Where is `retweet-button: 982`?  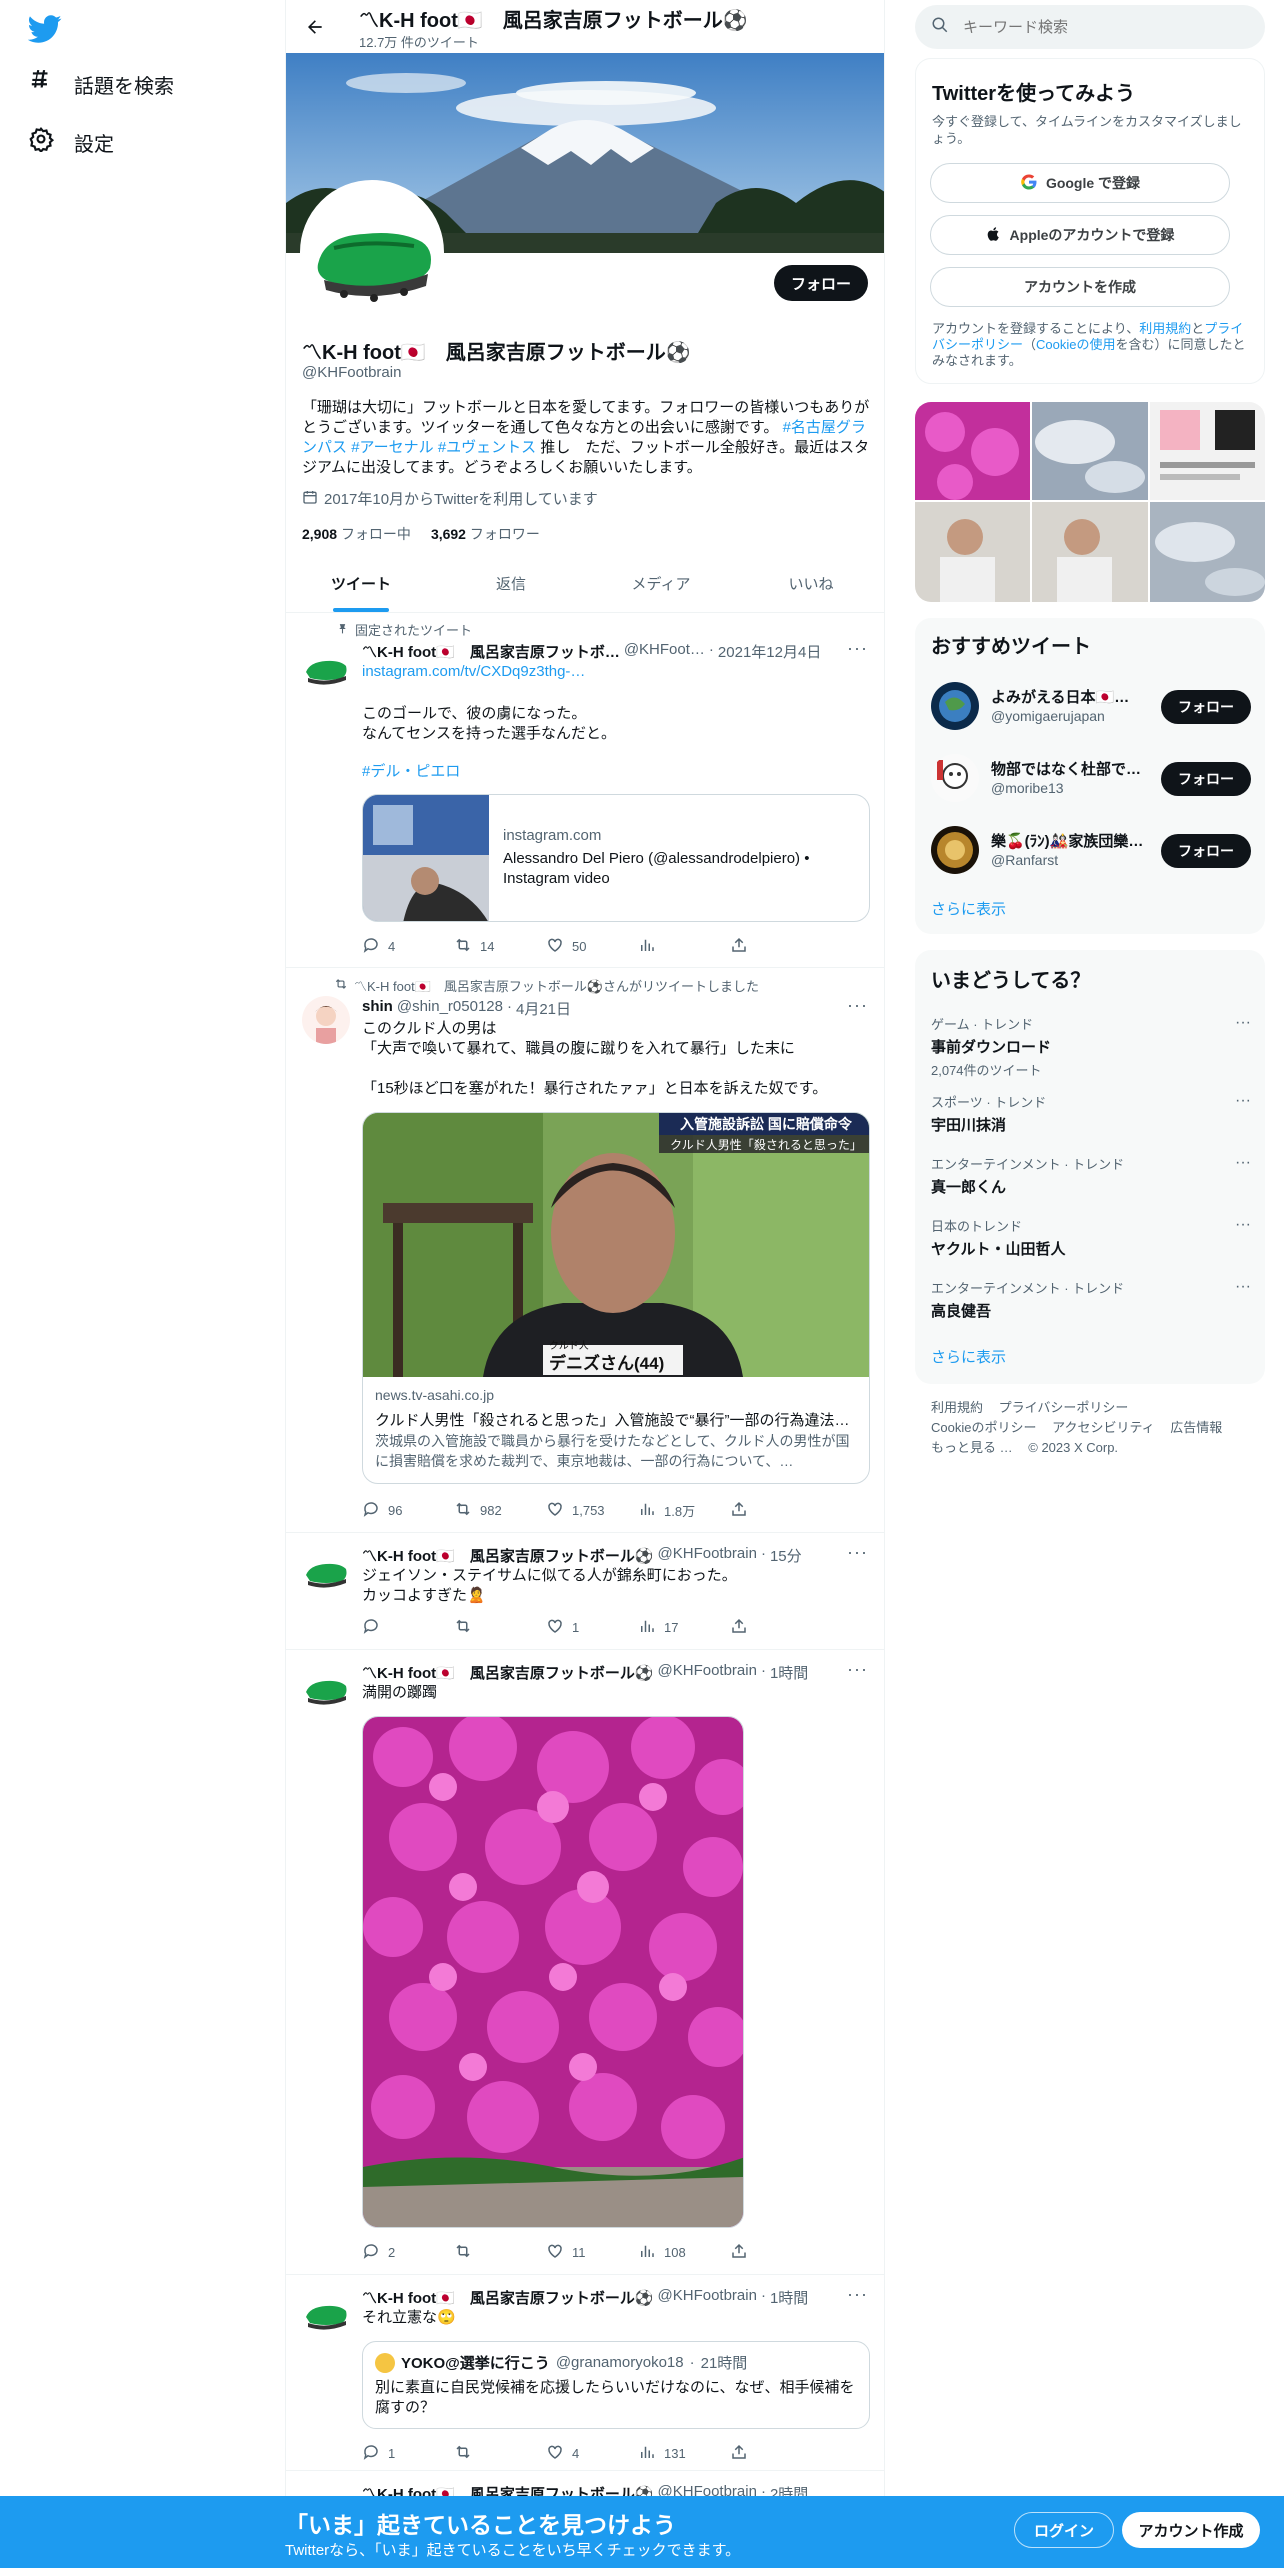
retweet-button: 982 is located at coordinates (500, 1510).